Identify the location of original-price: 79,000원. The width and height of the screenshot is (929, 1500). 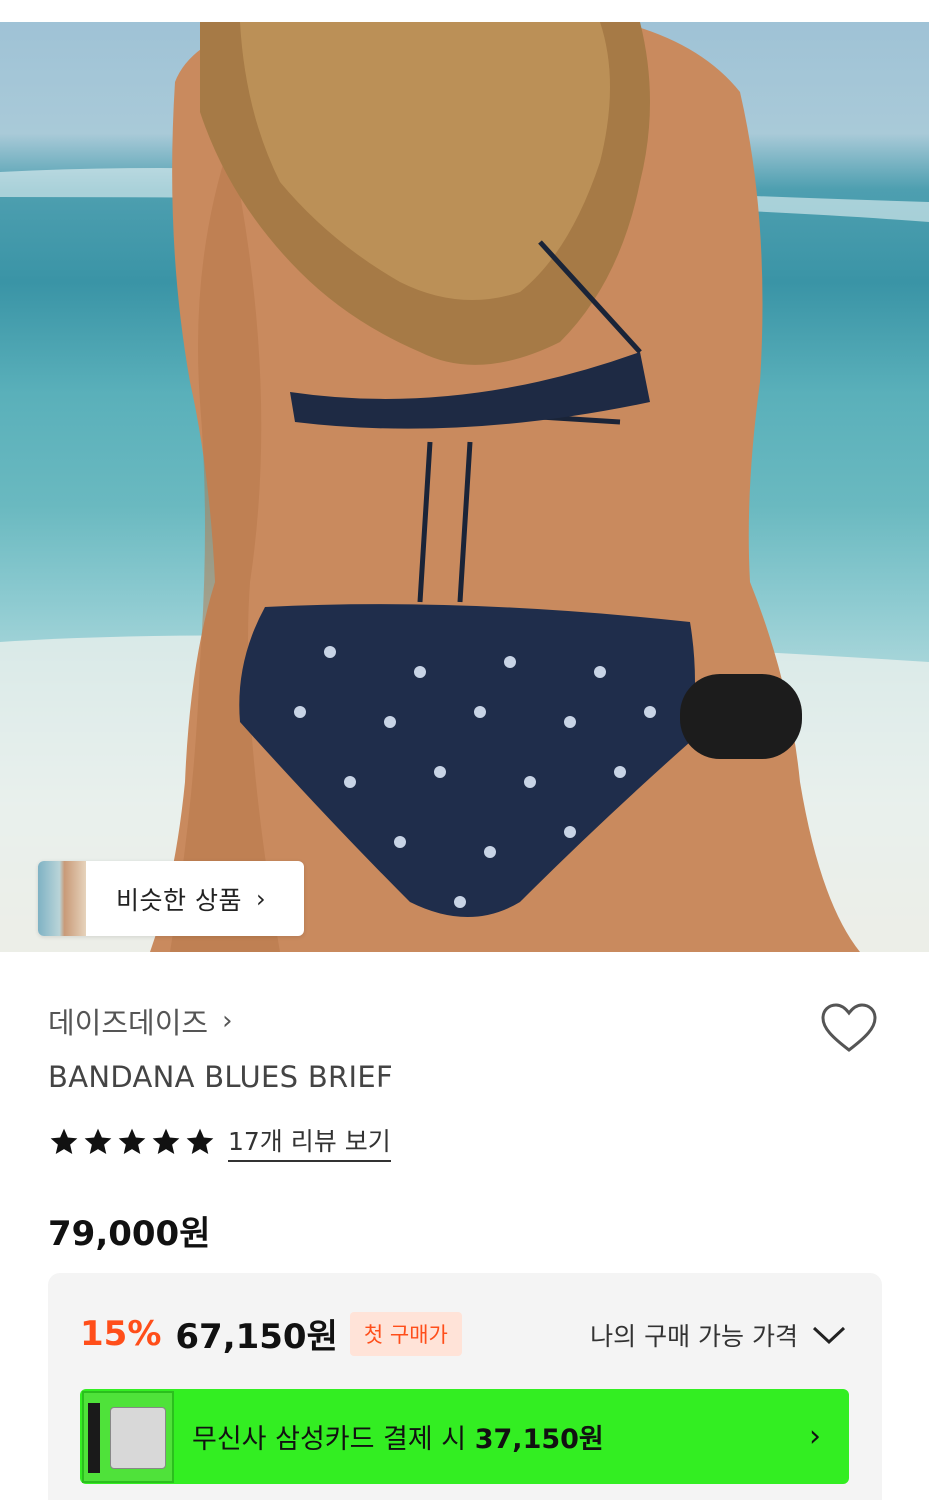
(129, 1234).